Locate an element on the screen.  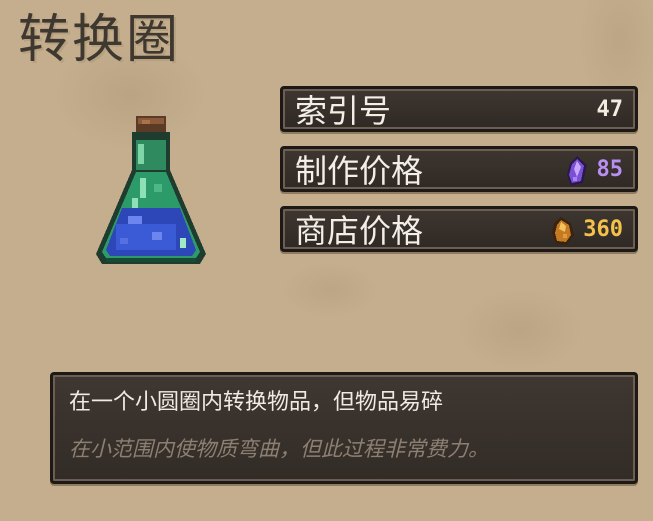
gold-nugget-icon is located at coordinates (563, 231).